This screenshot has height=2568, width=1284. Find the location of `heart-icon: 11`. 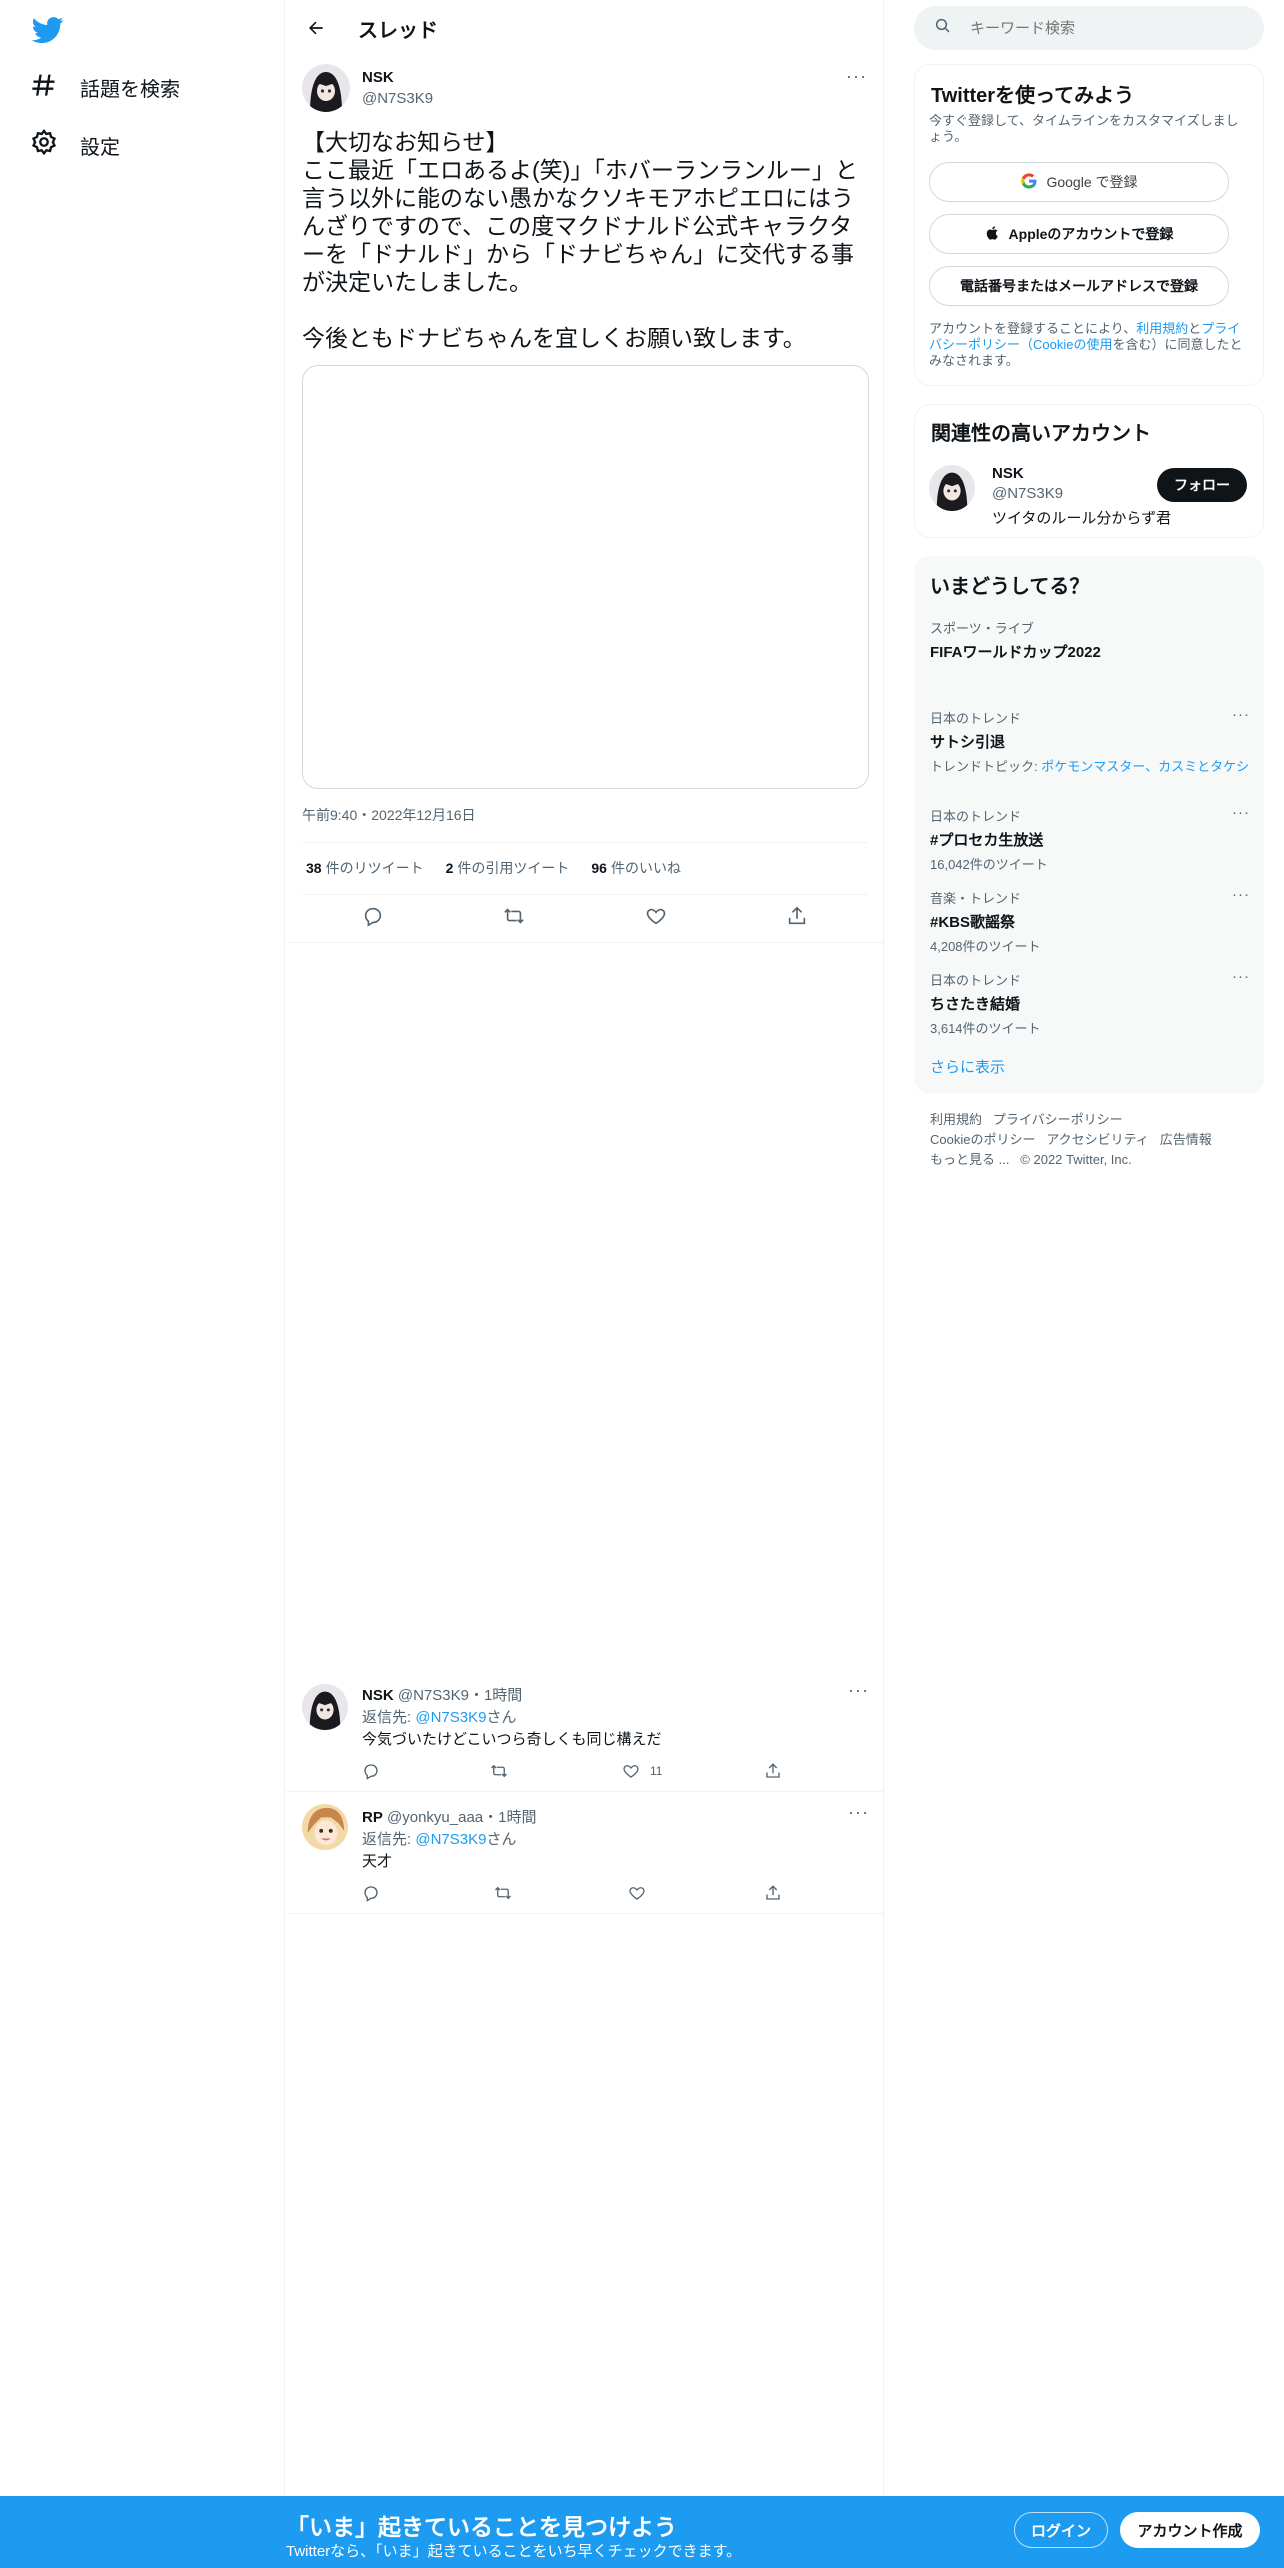

heart-icon: 11 is located at coordinates (642, 1771).